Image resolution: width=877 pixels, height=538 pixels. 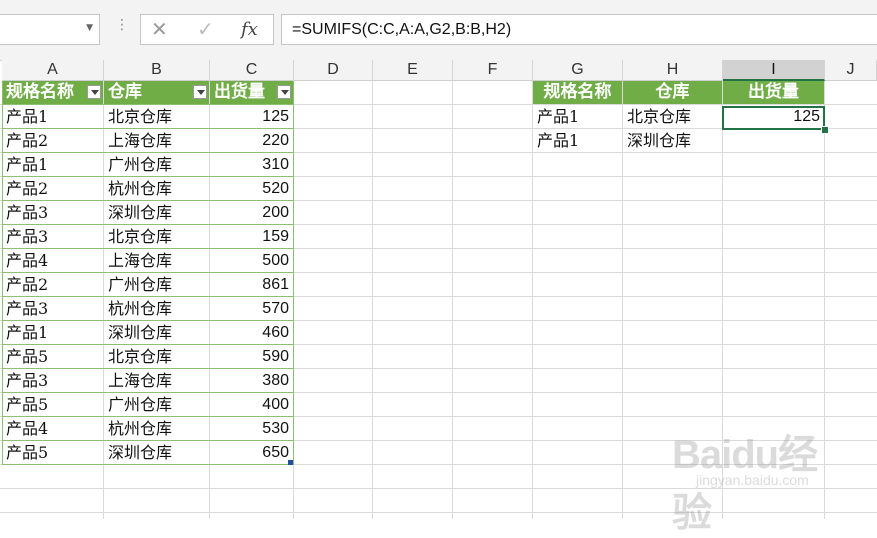 What do you see at coordinates (290, 462) in the screenshot?
I see `table-resize-handle` at bounding box center [290, 462].